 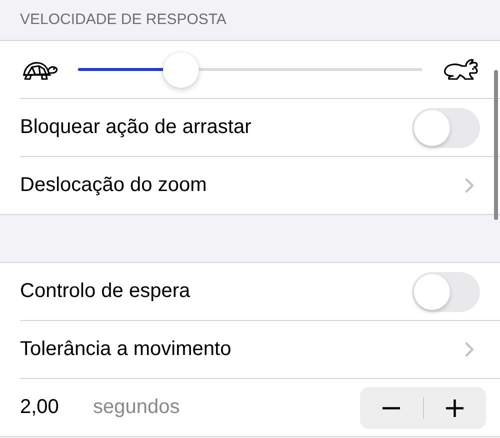 What do you see at coordinates (136, 127) in the screenshot?
I see `setting-label: Bloquear ação de arrastar` at bounding box center [136, 127].